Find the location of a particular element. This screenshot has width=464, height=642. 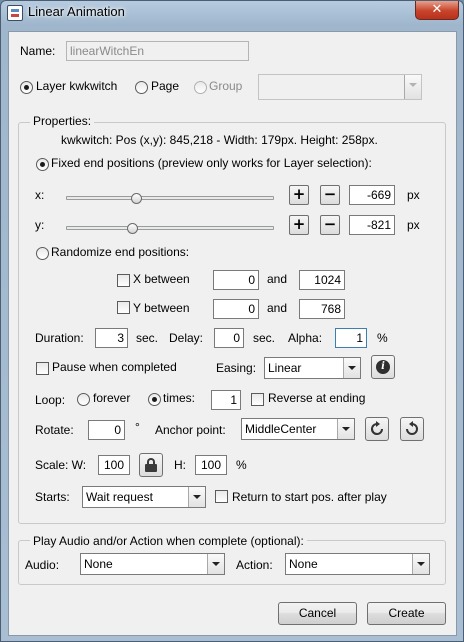

starts-label: Starts: is located at coordinates (52, 497).